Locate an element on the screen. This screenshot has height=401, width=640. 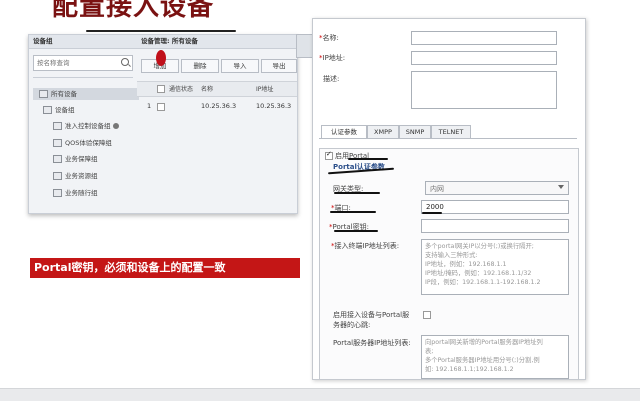
heartbeat-checkbox is located at coordinates (427, 315).